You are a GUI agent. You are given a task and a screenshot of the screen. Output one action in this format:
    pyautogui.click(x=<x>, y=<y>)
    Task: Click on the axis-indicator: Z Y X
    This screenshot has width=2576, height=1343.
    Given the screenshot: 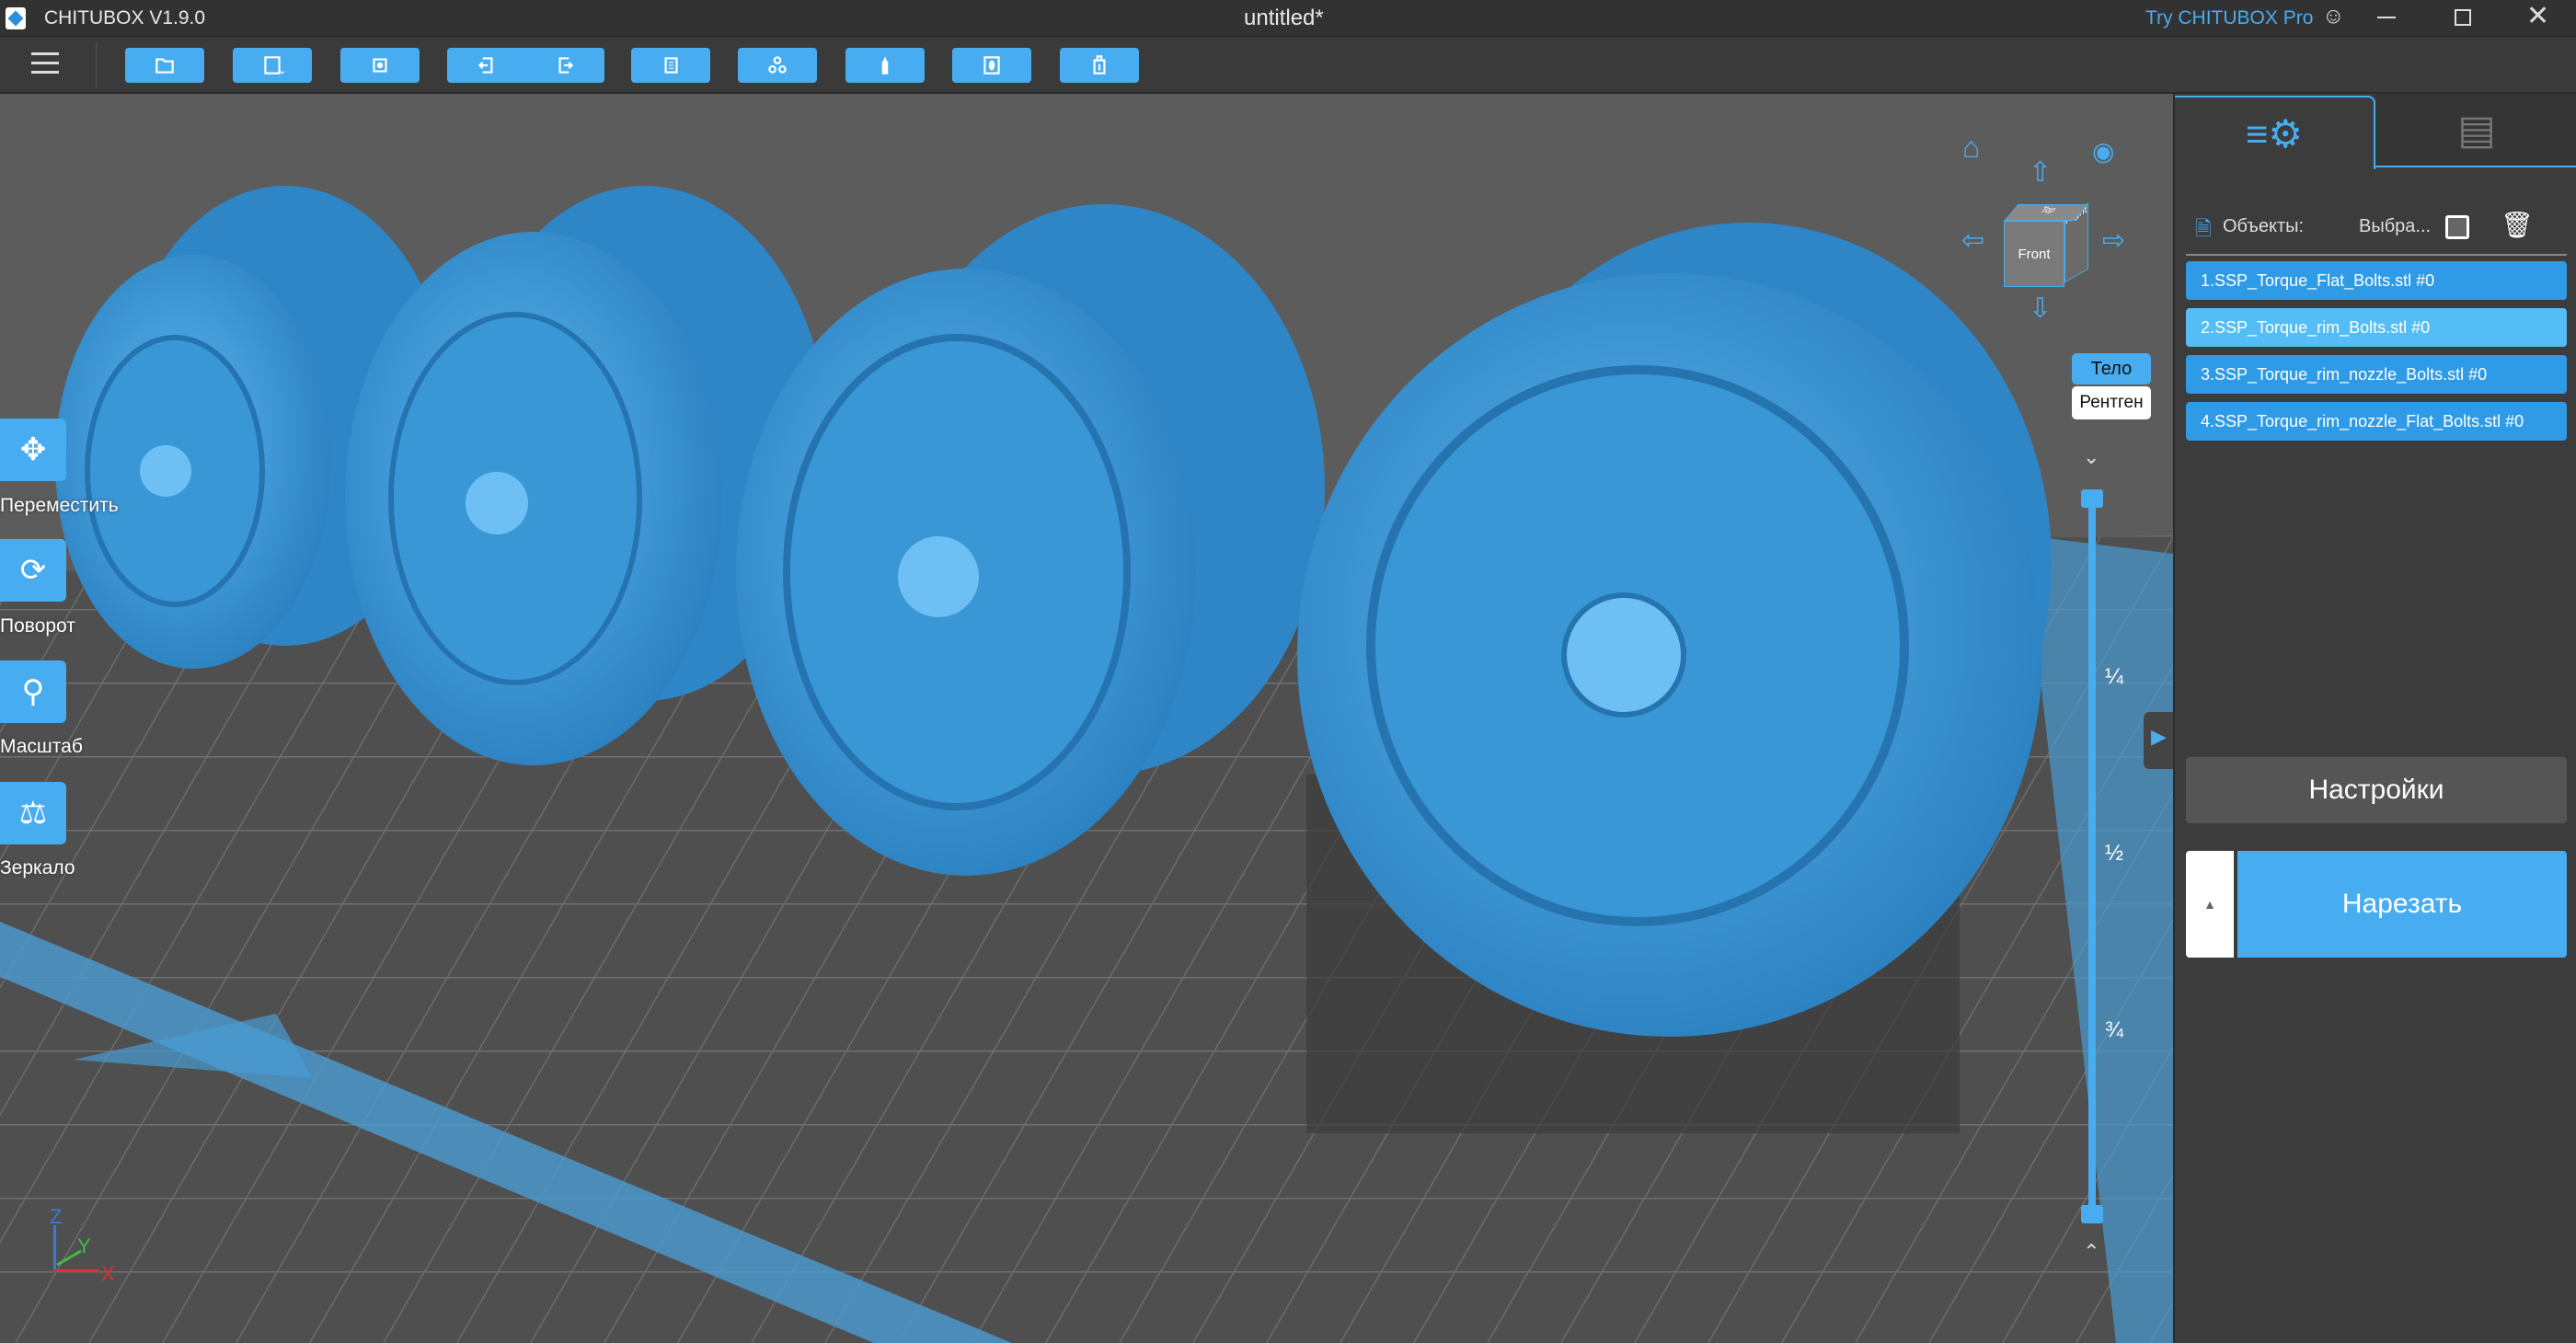 What is the action you would take?
    pyautogui.click(x=83, y=1245)
    